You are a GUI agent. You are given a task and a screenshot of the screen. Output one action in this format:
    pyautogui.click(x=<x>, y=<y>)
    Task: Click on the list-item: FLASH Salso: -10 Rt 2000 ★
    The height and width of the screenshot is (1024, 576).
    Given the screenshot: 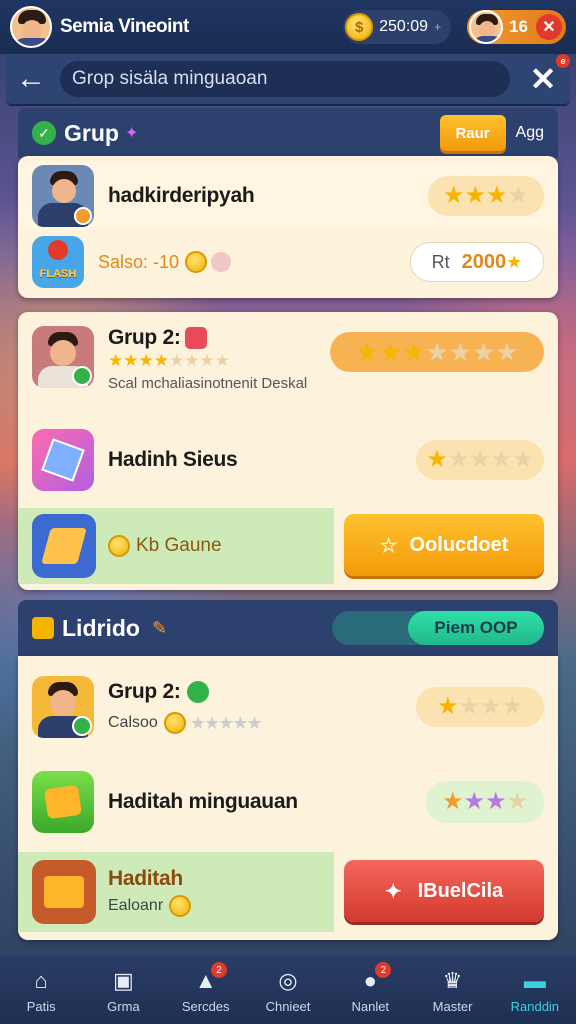 What is the action you would take?
    pyautogui.click(x=288, y=262)
    